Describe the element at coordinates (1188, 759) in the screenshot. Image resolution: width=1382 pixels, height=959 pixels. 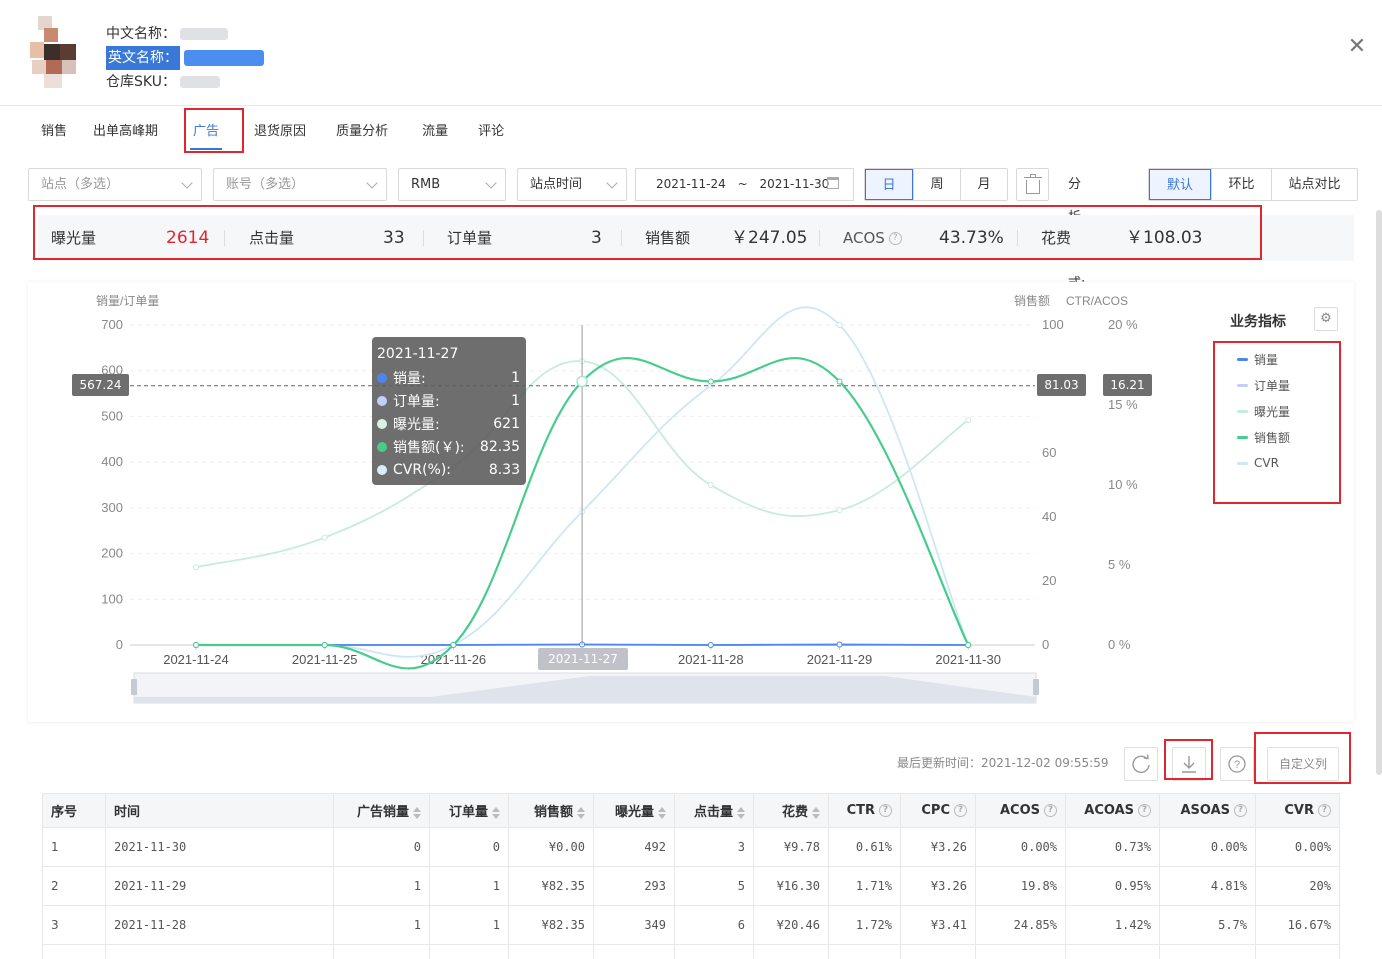
I see `highlight-box-download` at that location.